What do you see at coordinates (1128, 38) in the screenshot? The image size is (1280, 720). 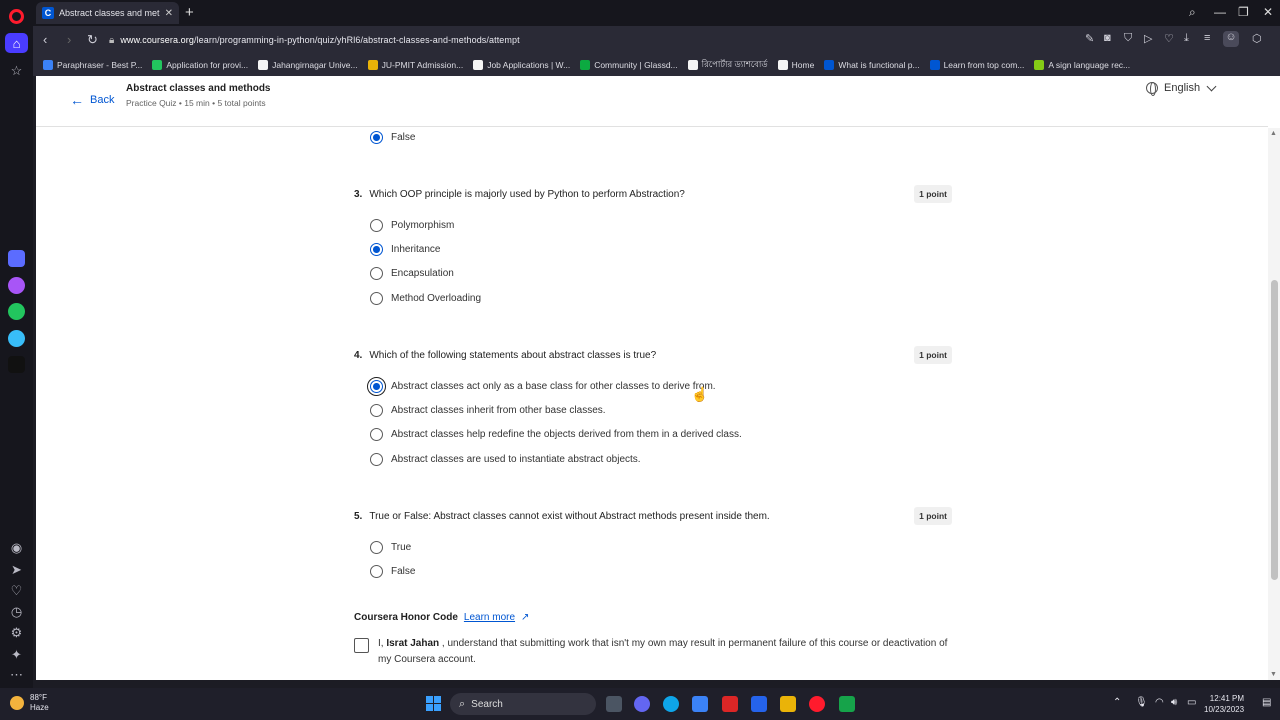 I see `shield-icon: ⛉` at bounding box center [1128, 38].